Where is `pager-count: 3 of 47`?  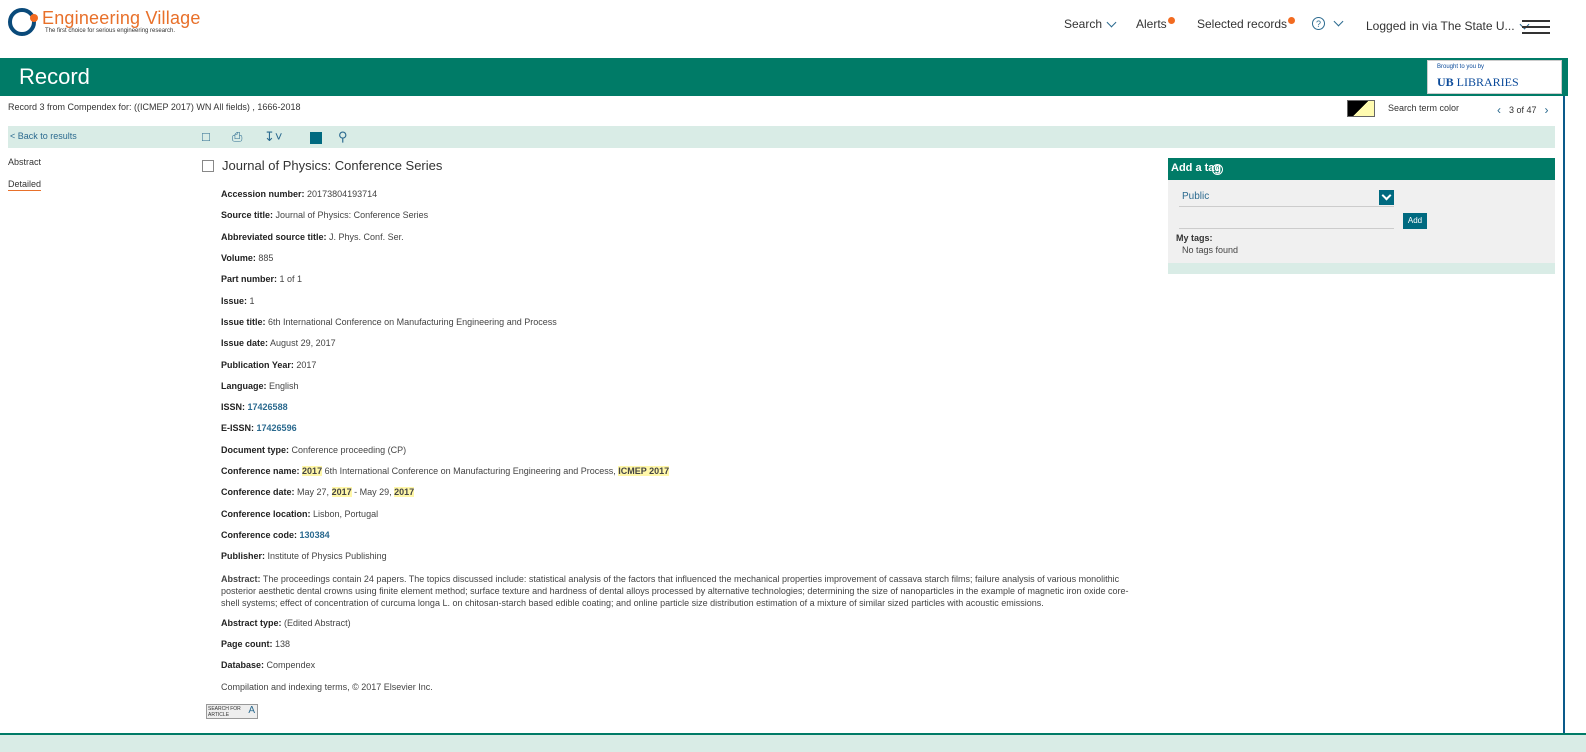
pager-count: 3 of 47 is located at coordinates (1523, 110).